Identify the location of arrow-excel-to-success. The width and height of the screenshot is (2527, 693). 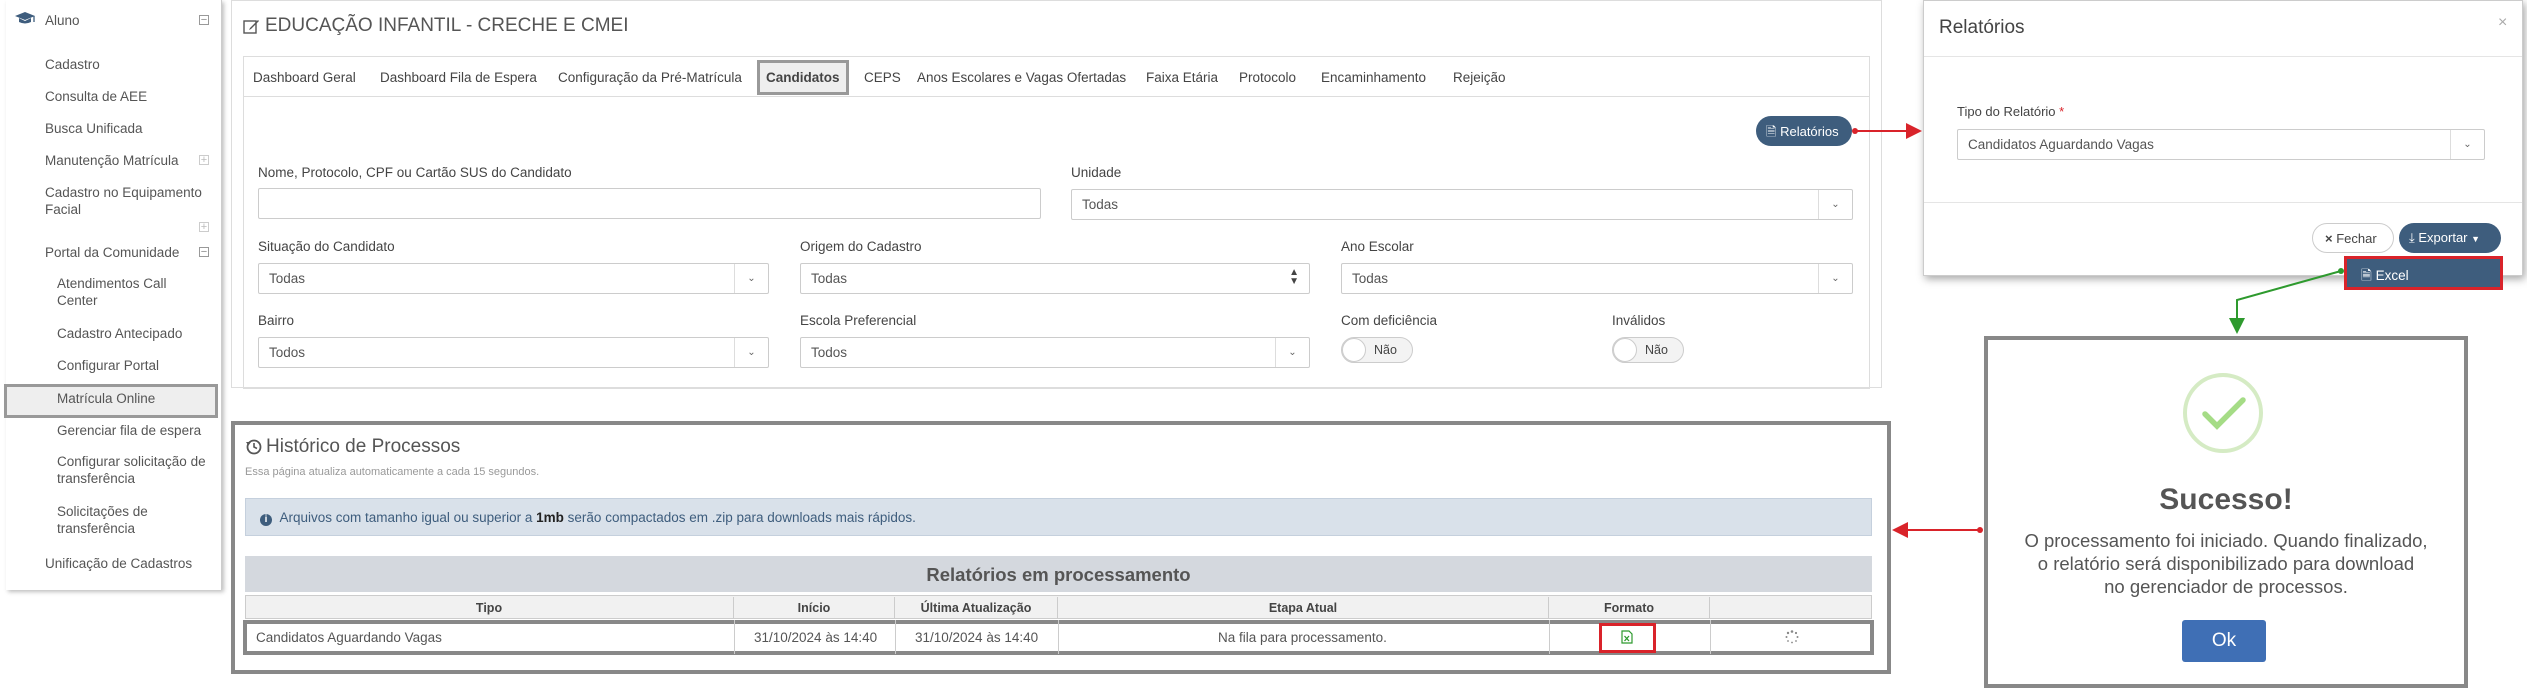
(2286, 301).